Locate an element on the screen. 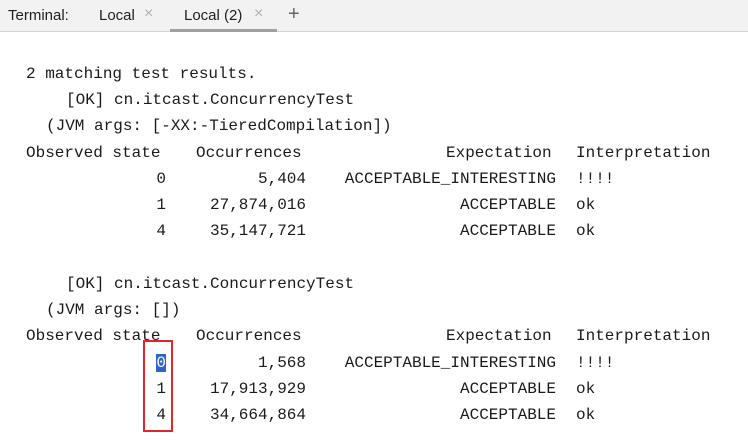 This screenshot has width=748, height=445. terminal-label: Terminal: is located at coordinates (38, 15).